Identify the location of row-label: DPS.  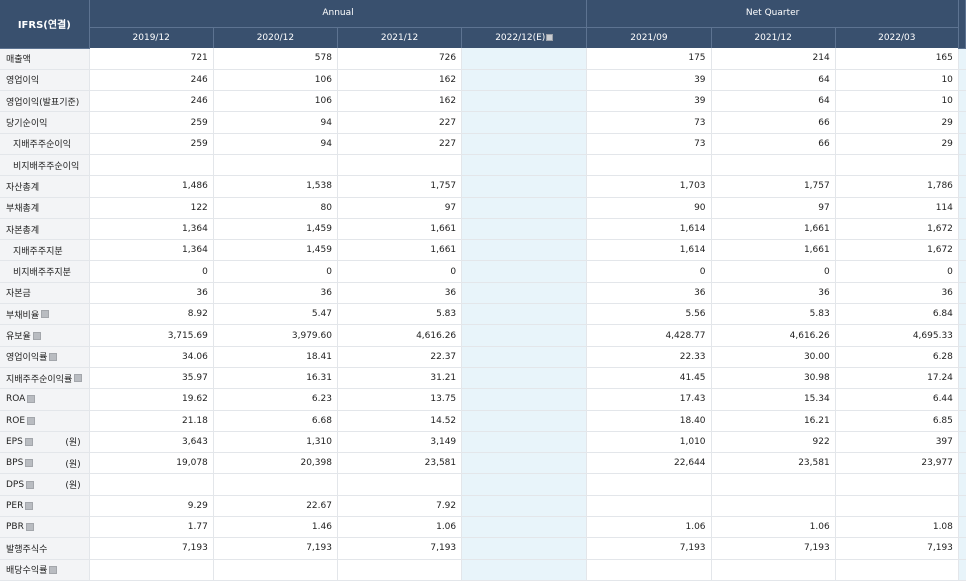
(15, 484).